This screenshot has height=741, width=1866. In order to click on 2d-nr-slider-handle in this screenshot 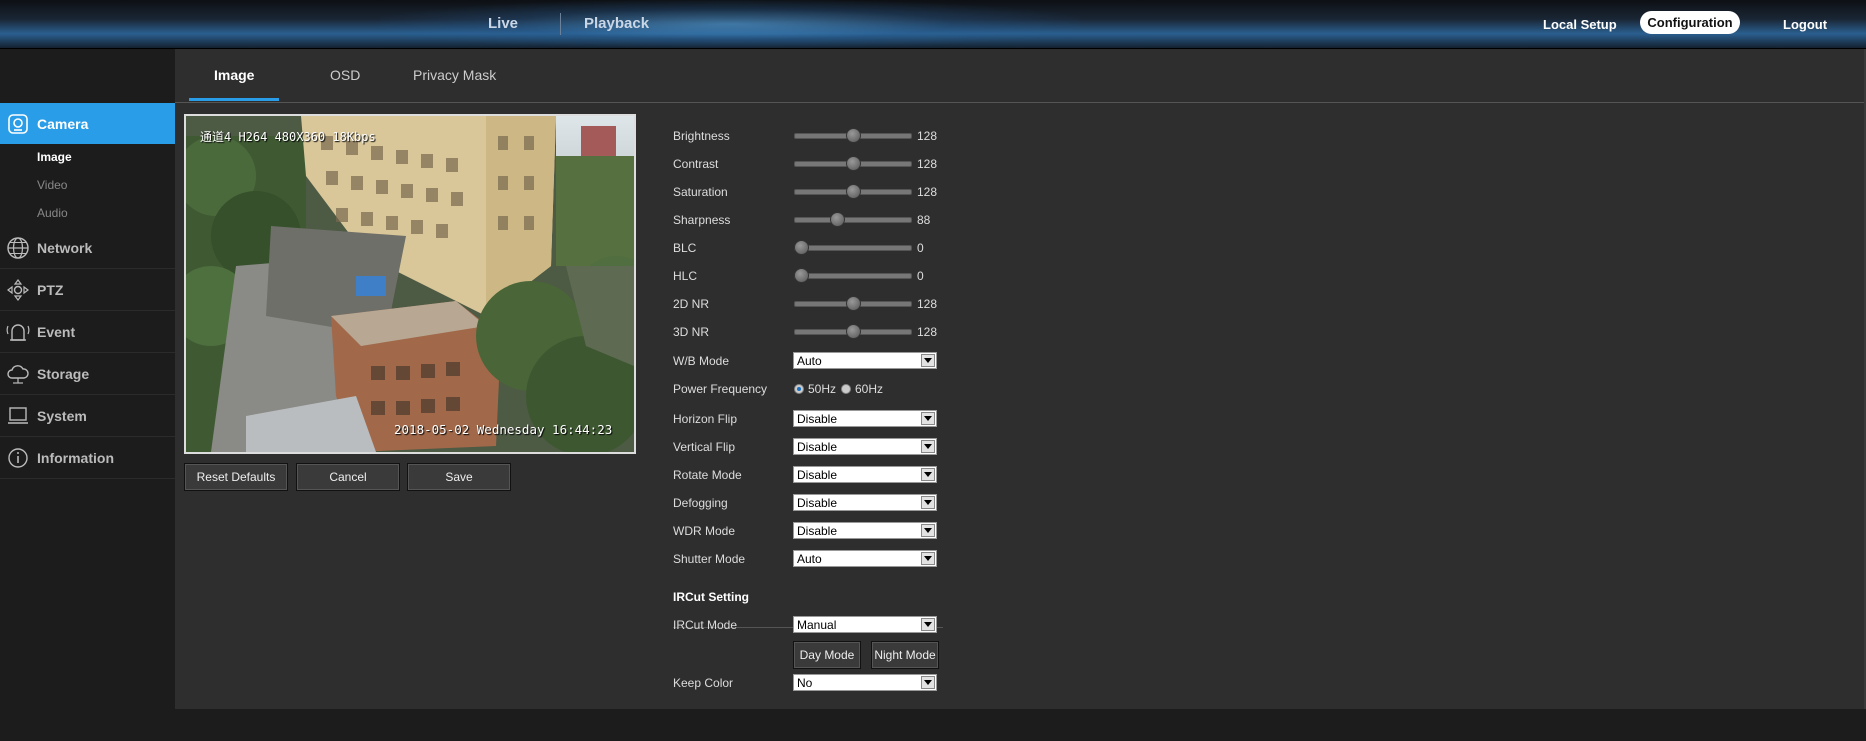, I will do `click(853, 303)`.